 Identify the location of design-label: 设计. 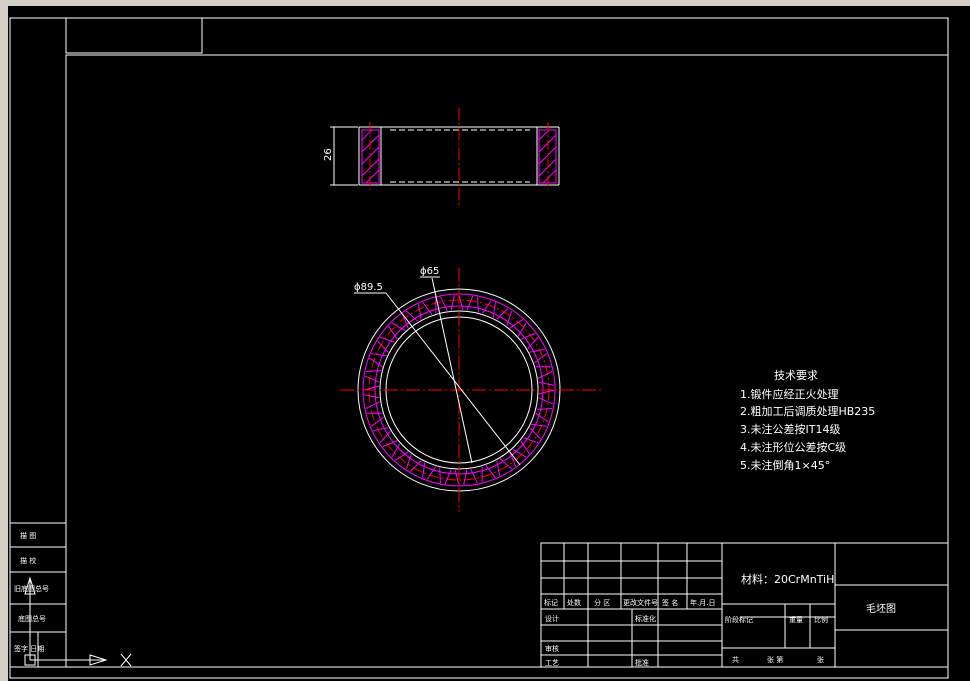
(552, 618).